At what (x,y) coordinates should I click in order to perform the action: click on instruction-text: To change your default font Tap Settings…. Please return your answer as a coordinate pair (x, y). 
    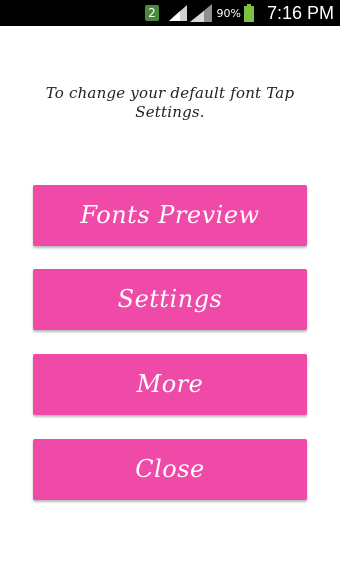
    Looking at the image, I should click on (170, 102).